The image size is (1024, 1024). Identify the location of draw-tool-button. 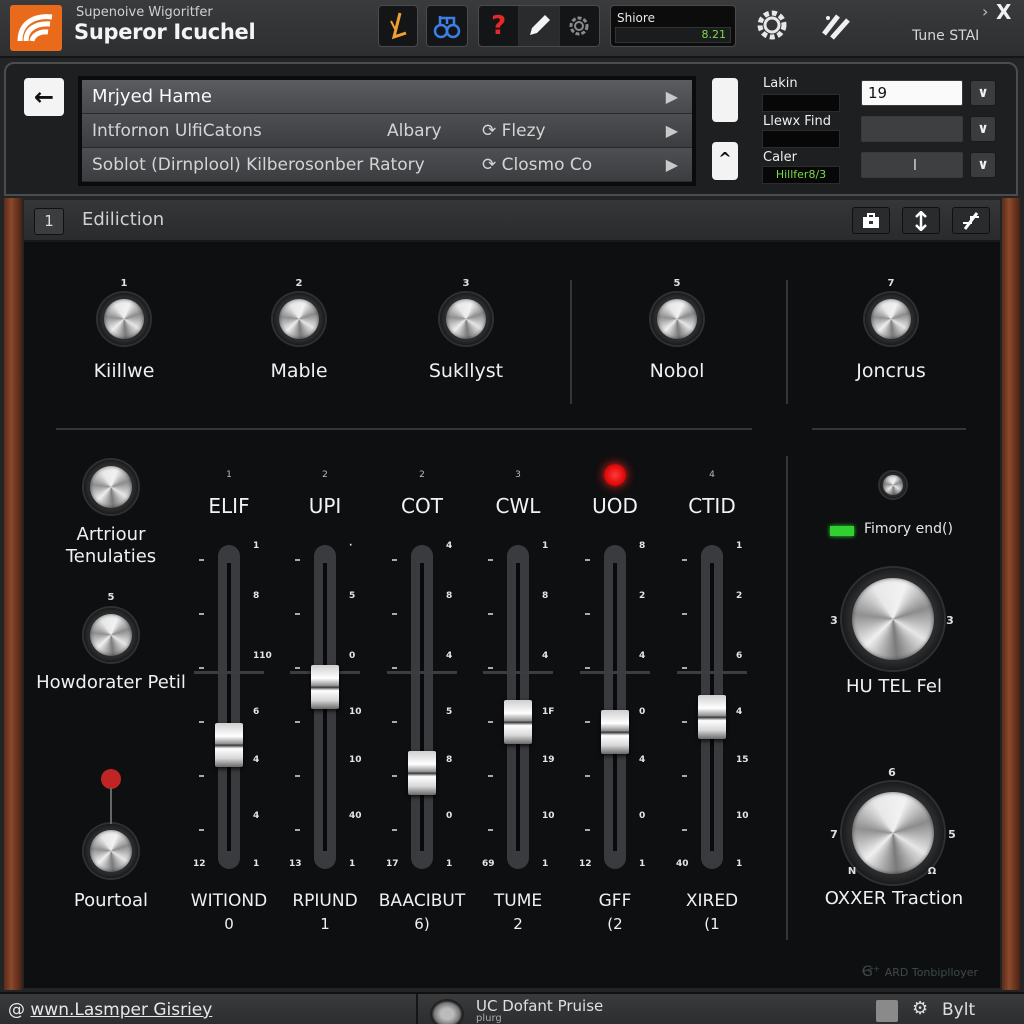
(398, 26).